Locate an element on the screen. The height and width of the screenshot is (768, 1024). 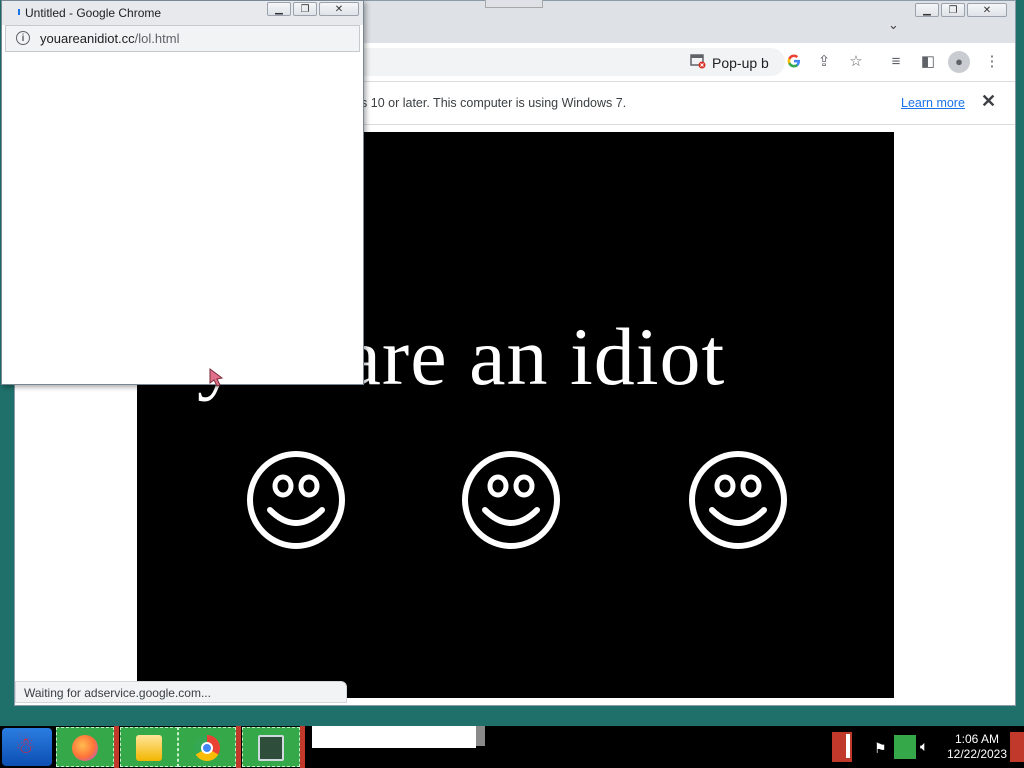
taskbar-window-button is located at coordinates (394, 737).